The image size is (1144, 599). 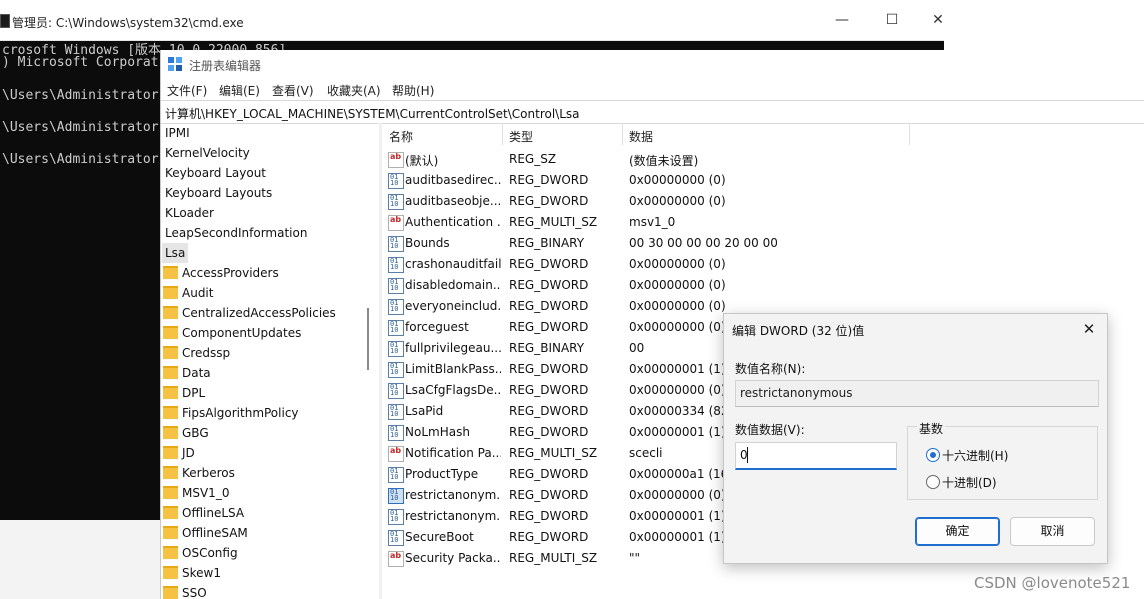 I want to click on column-header-data: 数据, so click(x=641, y=136).